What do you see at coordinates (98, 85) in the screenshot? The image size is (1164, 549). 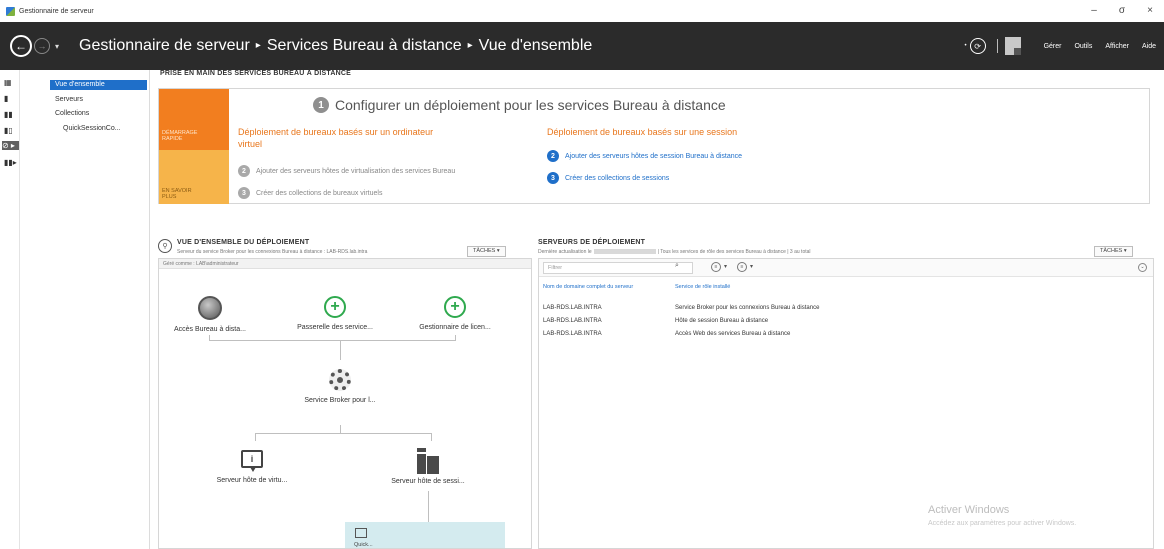 I see `nav-item-overview: Vue d'ensemble` at bounding box center [98, 85].